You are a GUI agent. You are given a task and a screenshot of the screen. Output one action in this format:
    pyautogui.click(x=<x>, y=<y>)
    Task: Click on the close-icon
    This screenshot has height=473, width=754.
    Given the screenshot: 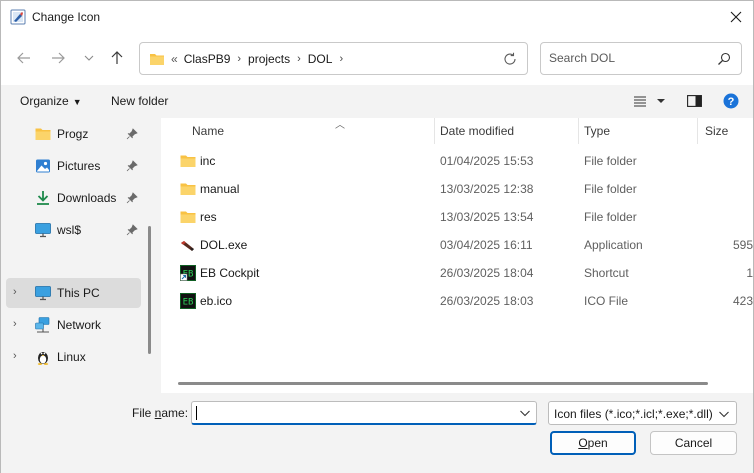 What is the action you would take?
    pyautogui.click(x=736, y=17)
    